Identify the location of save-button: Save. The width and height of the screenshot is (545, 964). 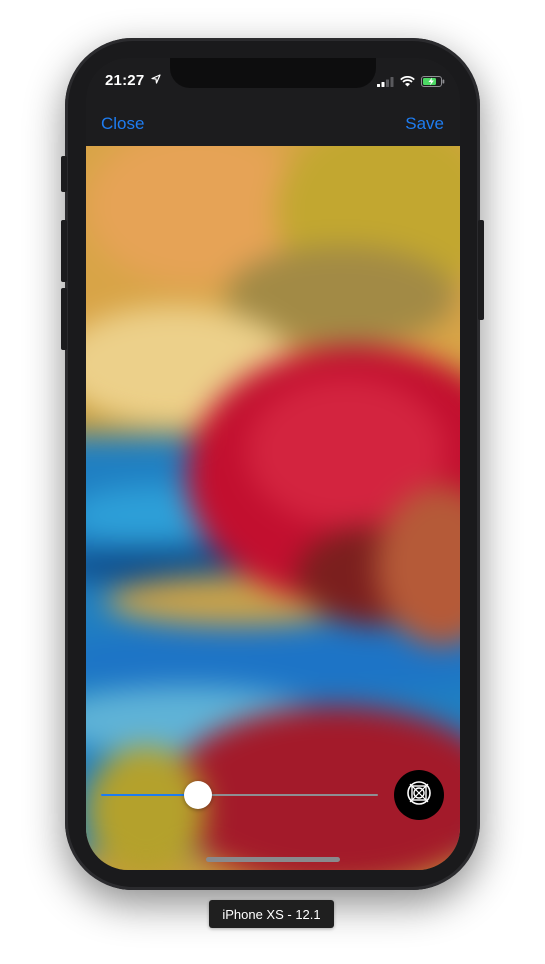
(424, 124).